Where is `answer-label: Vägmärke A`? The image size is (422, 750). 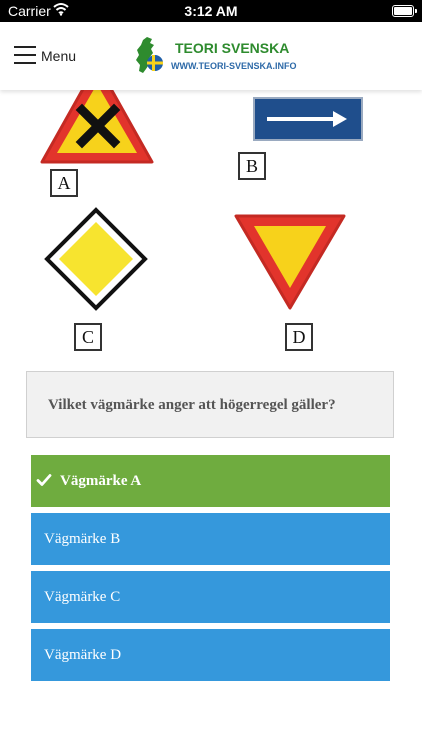 answer-label: Vägmärke A is located at coordinates (101, 481).